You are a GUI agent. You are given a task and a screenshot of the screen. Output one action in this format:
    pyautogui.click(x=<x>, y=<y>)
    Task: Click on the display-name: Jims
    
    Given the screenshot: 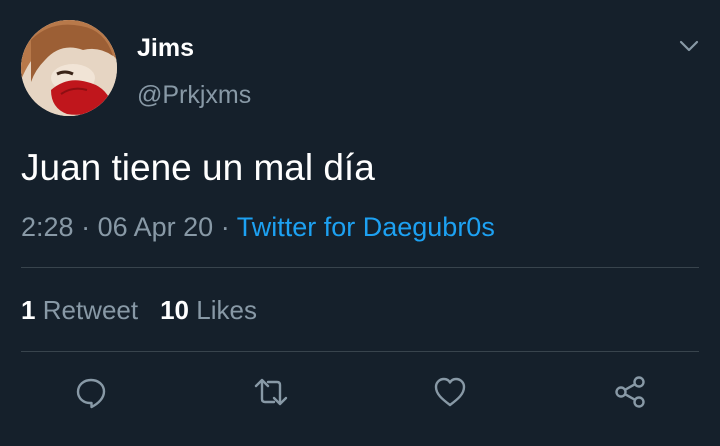 What is the action you would take?
    pyautogui.click(x=165, y=48)
    